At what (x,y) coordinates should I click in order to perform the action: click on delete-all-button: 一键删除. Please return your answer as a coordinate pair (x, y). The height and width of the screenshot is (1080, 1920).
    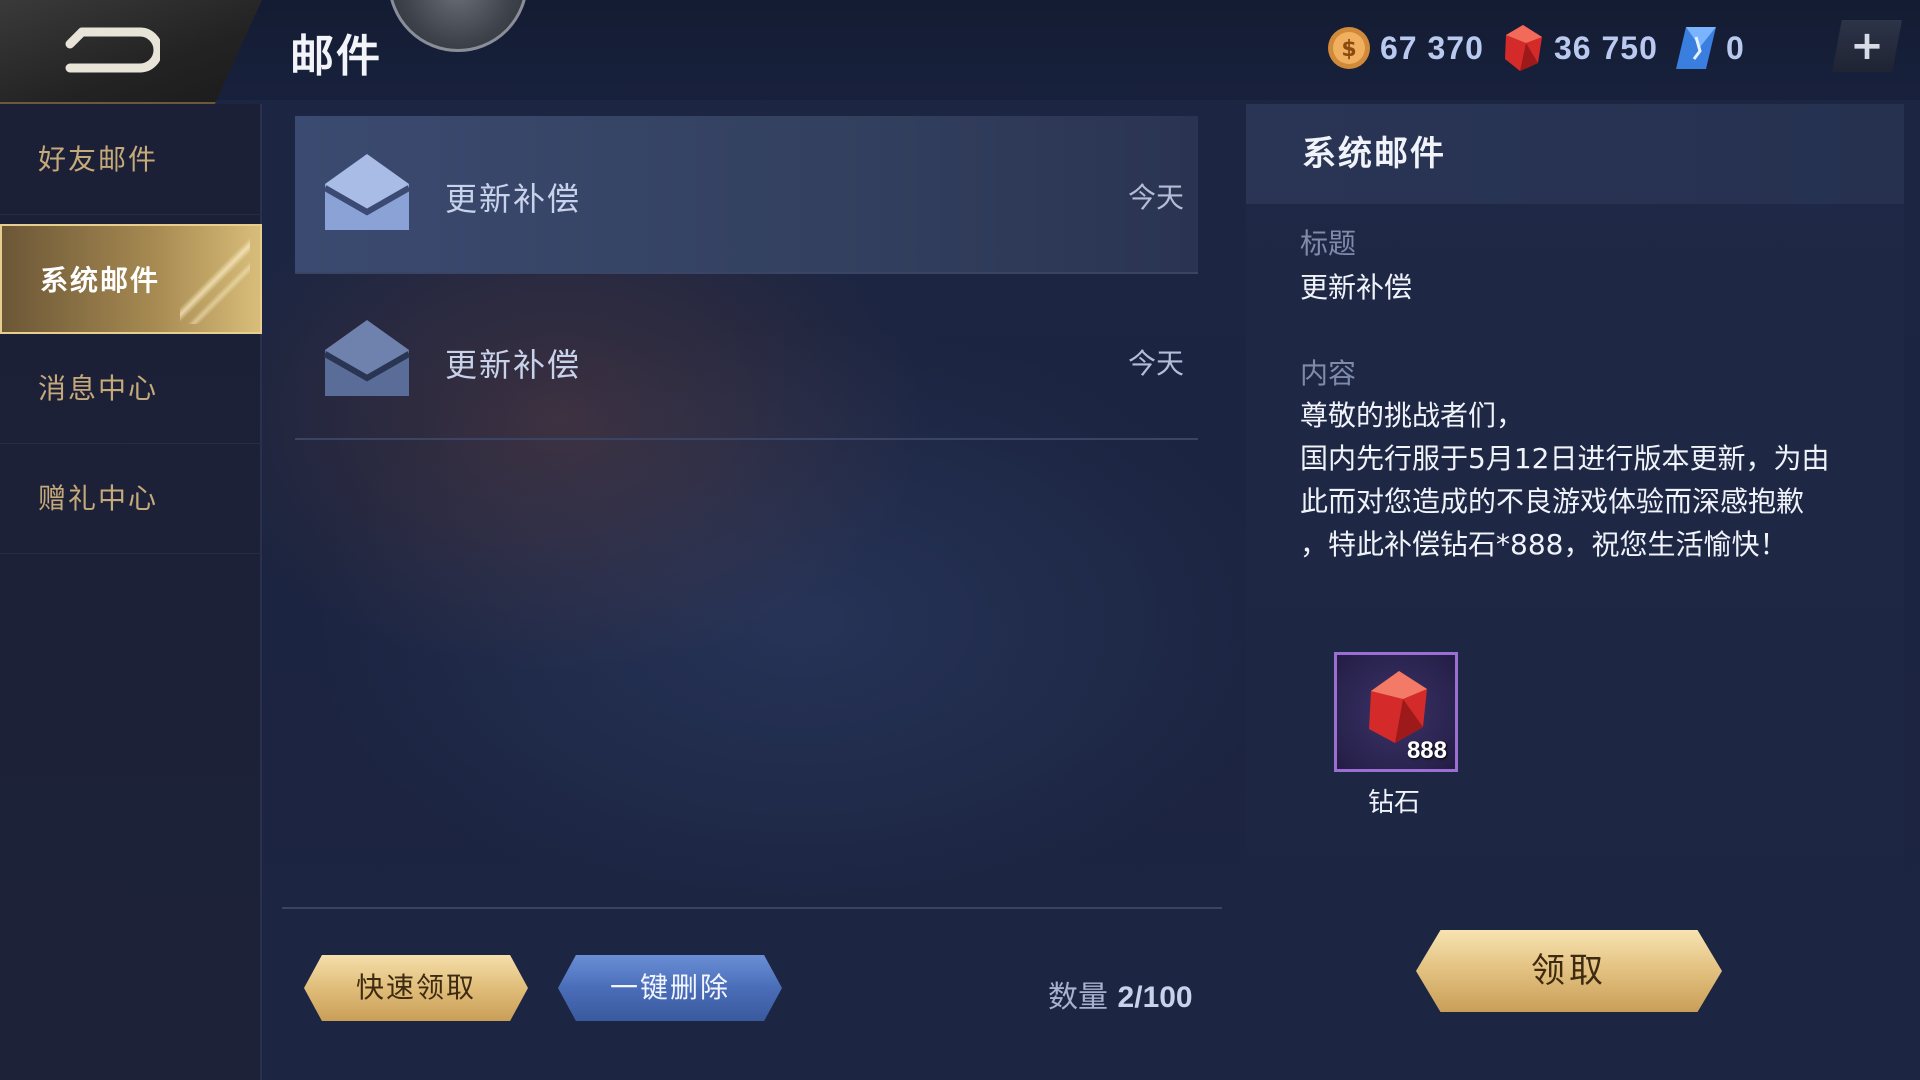
    Looking at the image, I should click on (670, 988).